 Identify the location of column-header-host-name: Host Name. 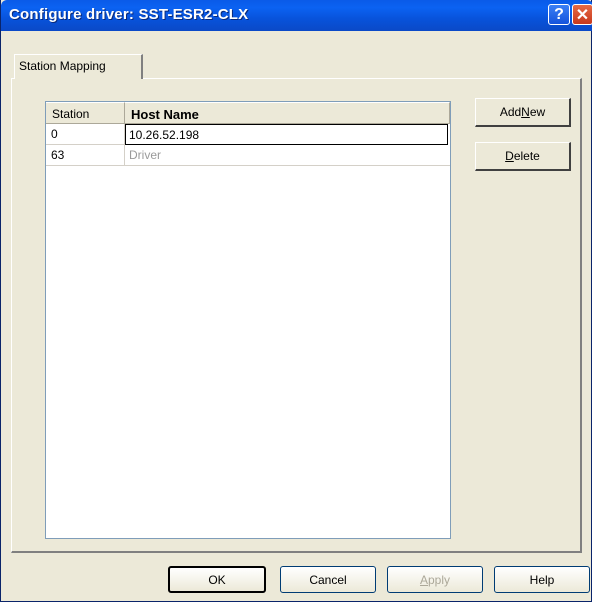
(287, 113).